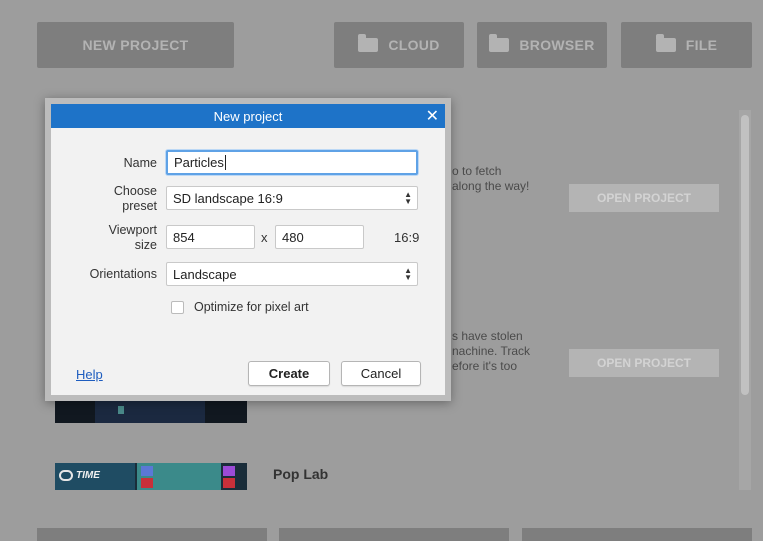 Image resolution: width=763 pixels, height=541 pixels. Describe the element at coordinates (491, 178) in the screenshot. I see `project-description: o to fetch along the way!` at that location.